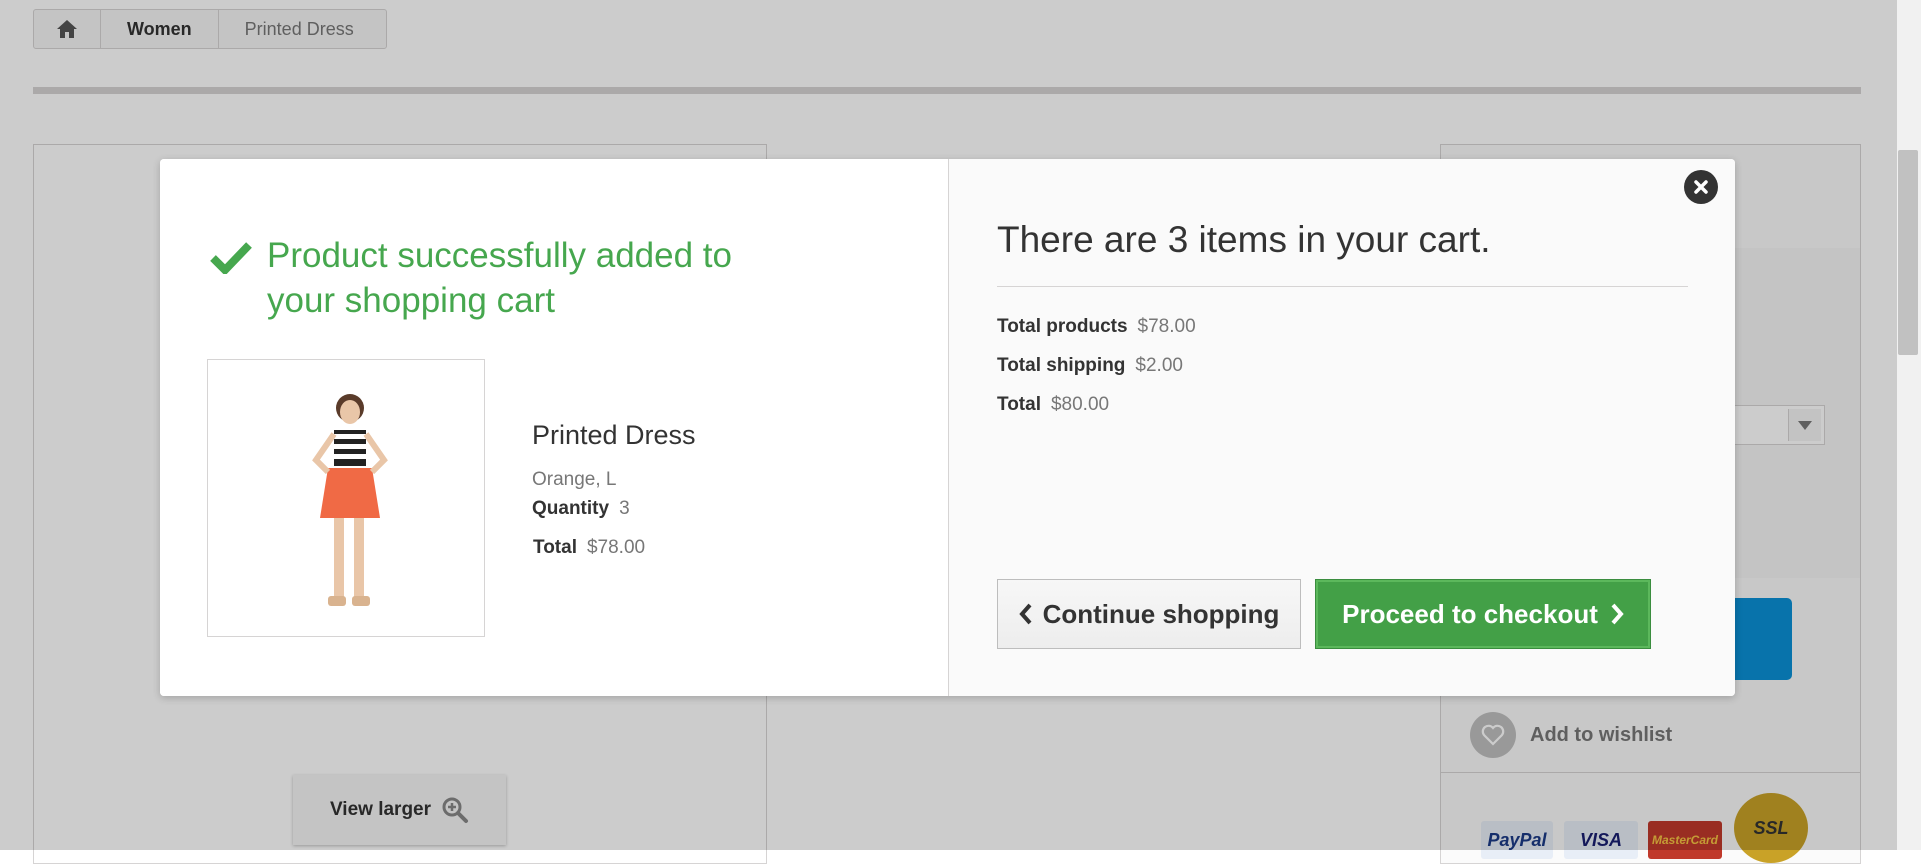  I want to click on quantity-label: Quantity, so click(571, 508).